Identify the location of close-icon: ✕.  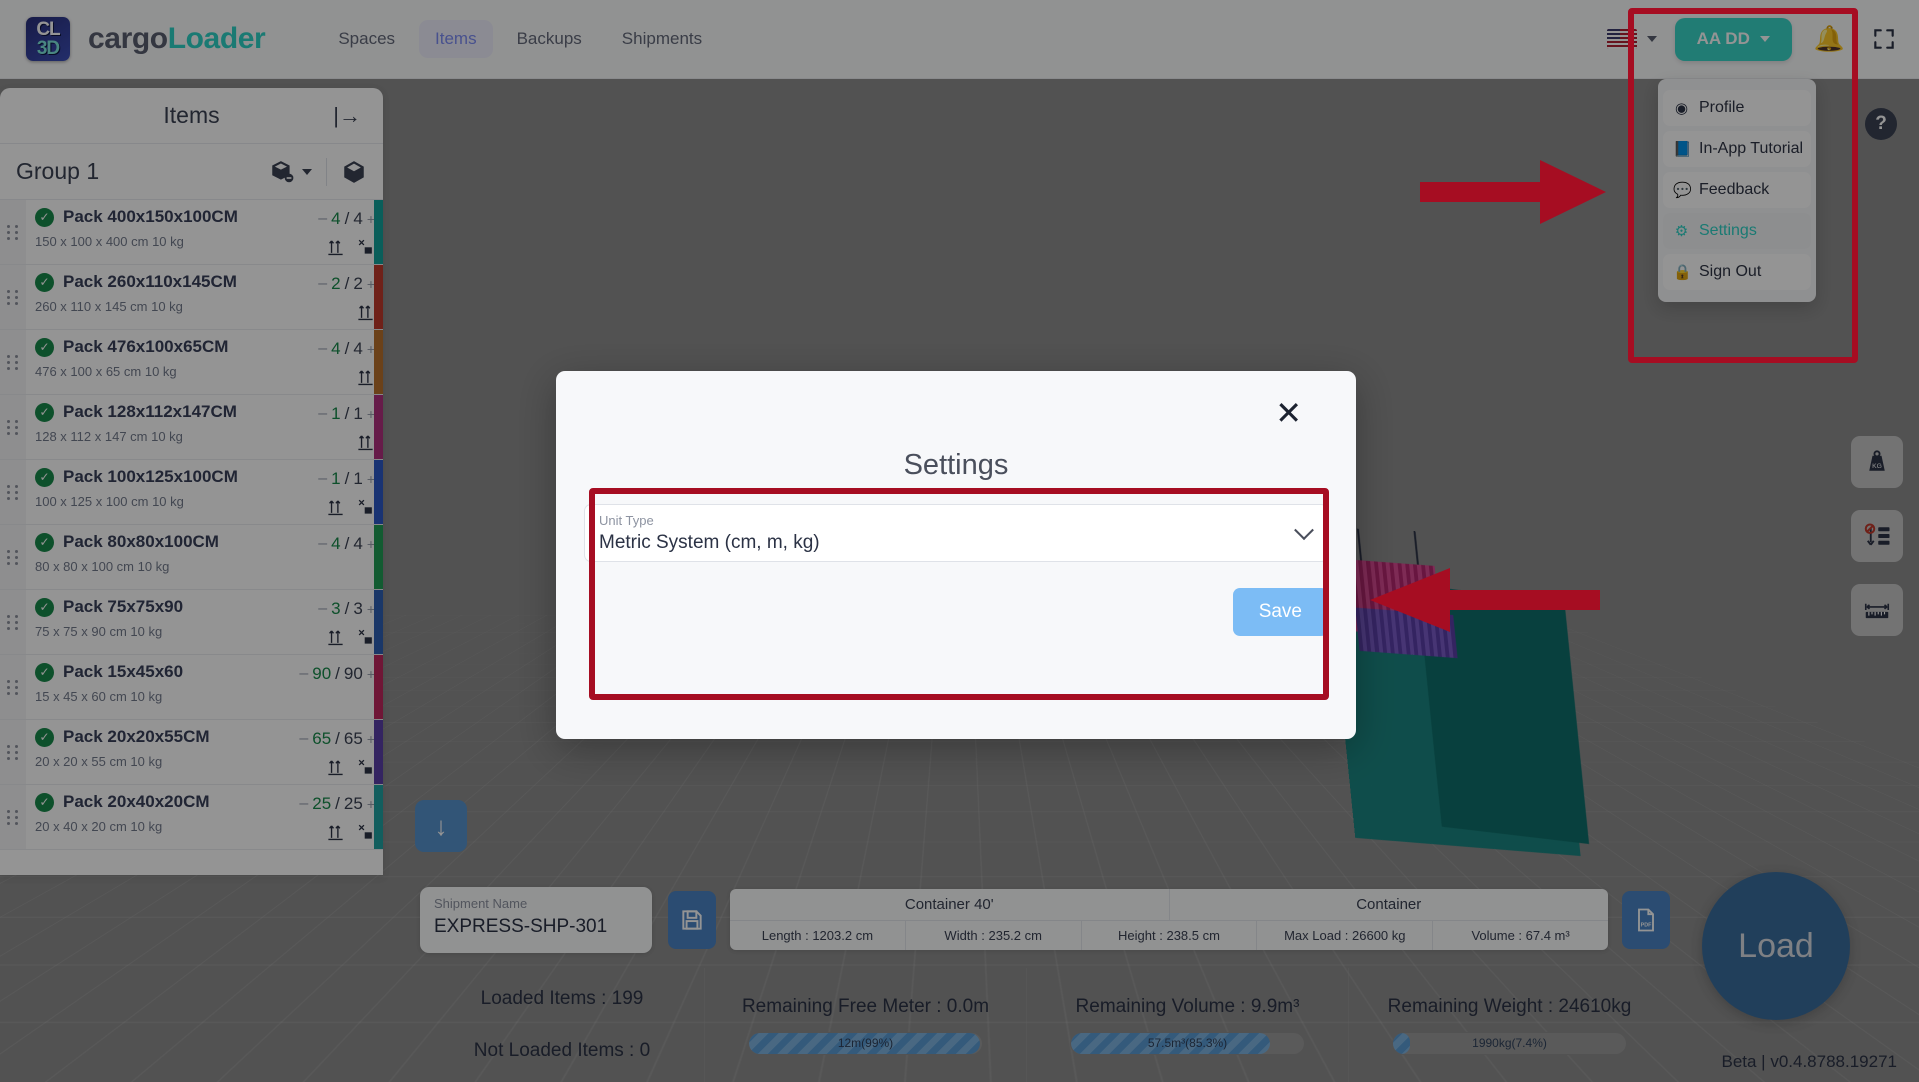
(1288, 413).